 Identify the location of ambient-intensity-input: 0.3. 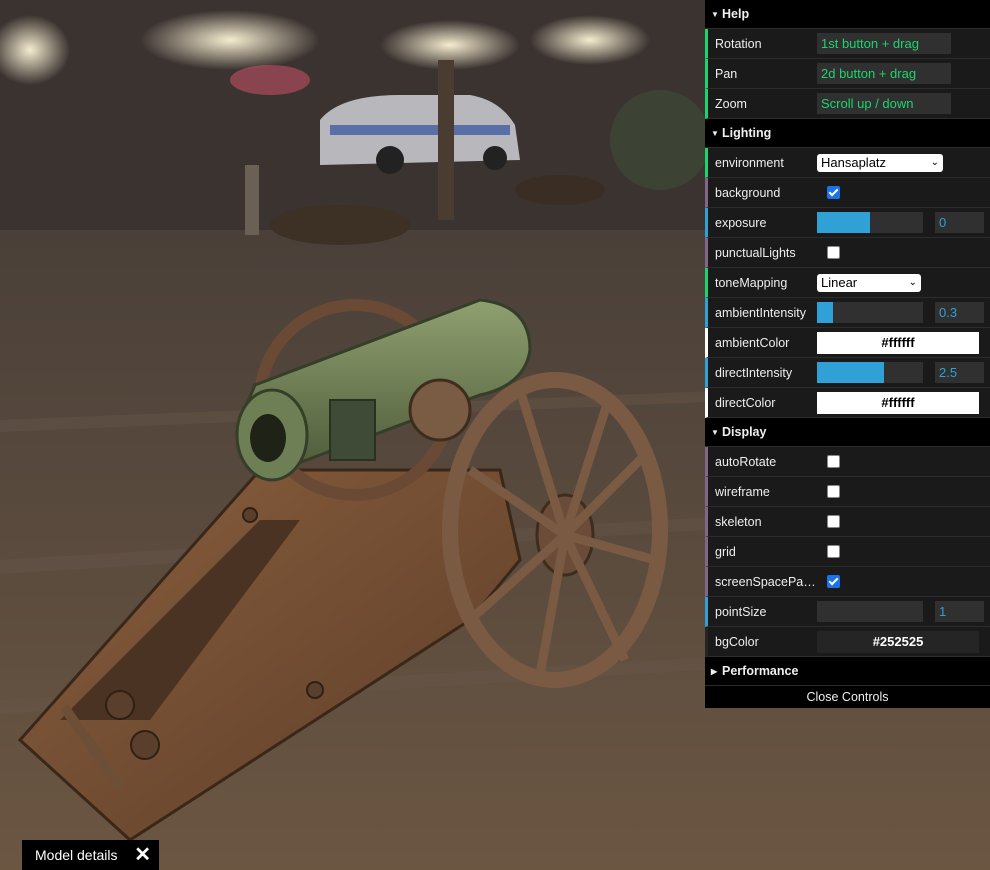
(959, 312).